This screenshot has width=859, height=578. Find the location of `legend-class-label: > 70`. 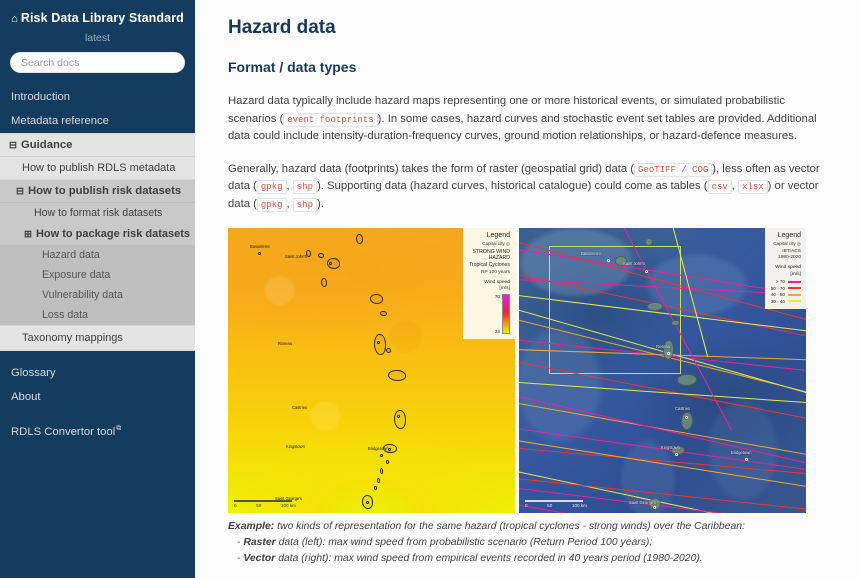

legend-class-label: > 70 is located at coordinates (780, 282).